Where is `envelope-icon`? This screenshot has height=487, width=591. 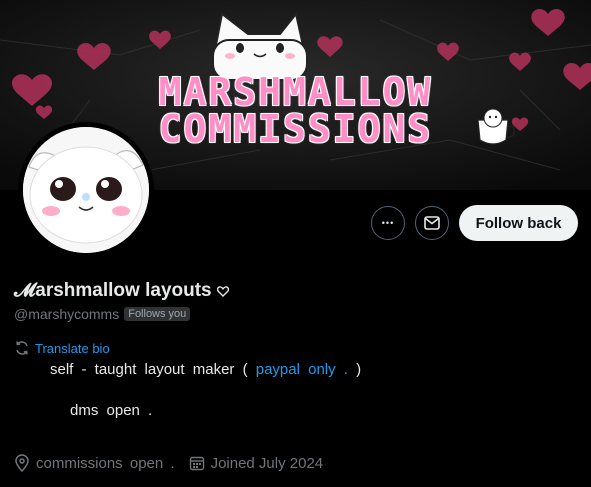 envelope-icon is located at coordinates (432, 223).